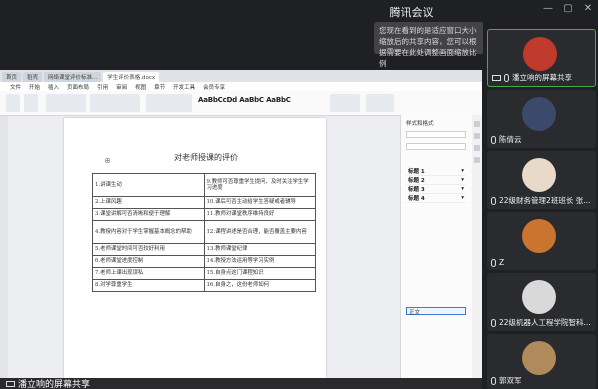 The width and height of the screenshot is (598, 389). What do you see at coordinates (345, 103) in the screenshot?
I see `find-replace-icon` at bounding box center [345, 103].